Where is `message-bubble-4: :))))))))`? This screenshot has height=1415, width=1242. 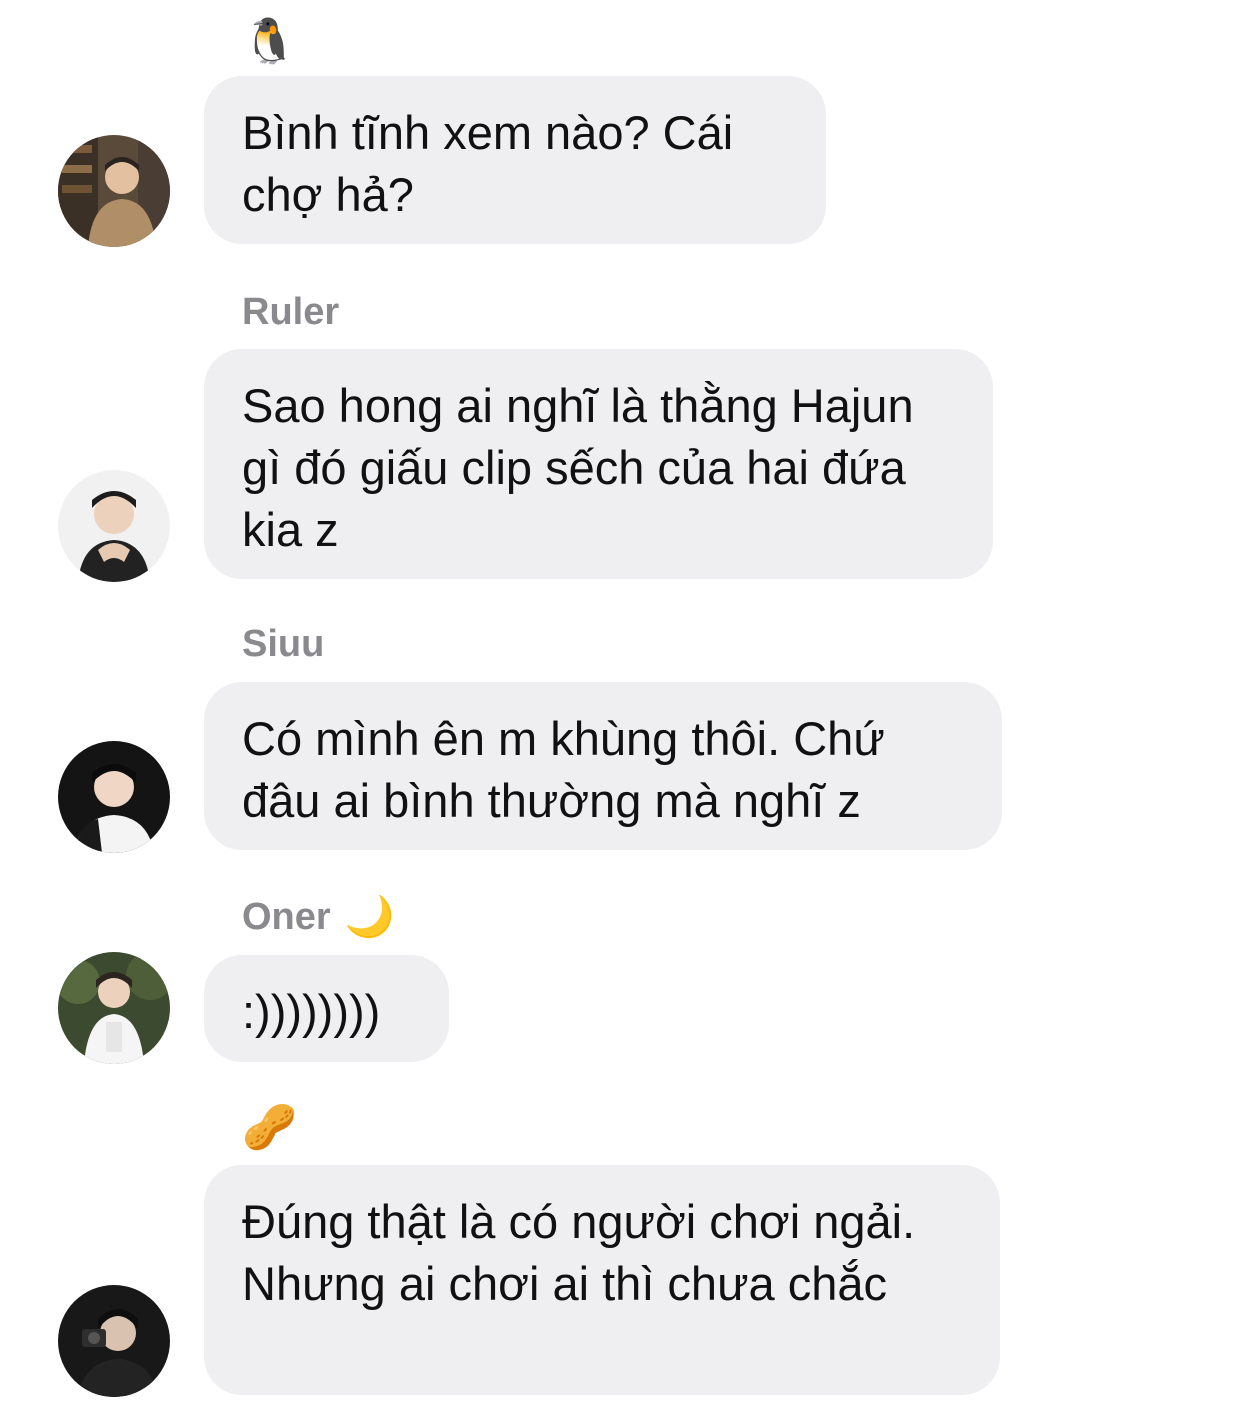 message-bubble-4: :)))))))) is located at coordinates (326, 1008).